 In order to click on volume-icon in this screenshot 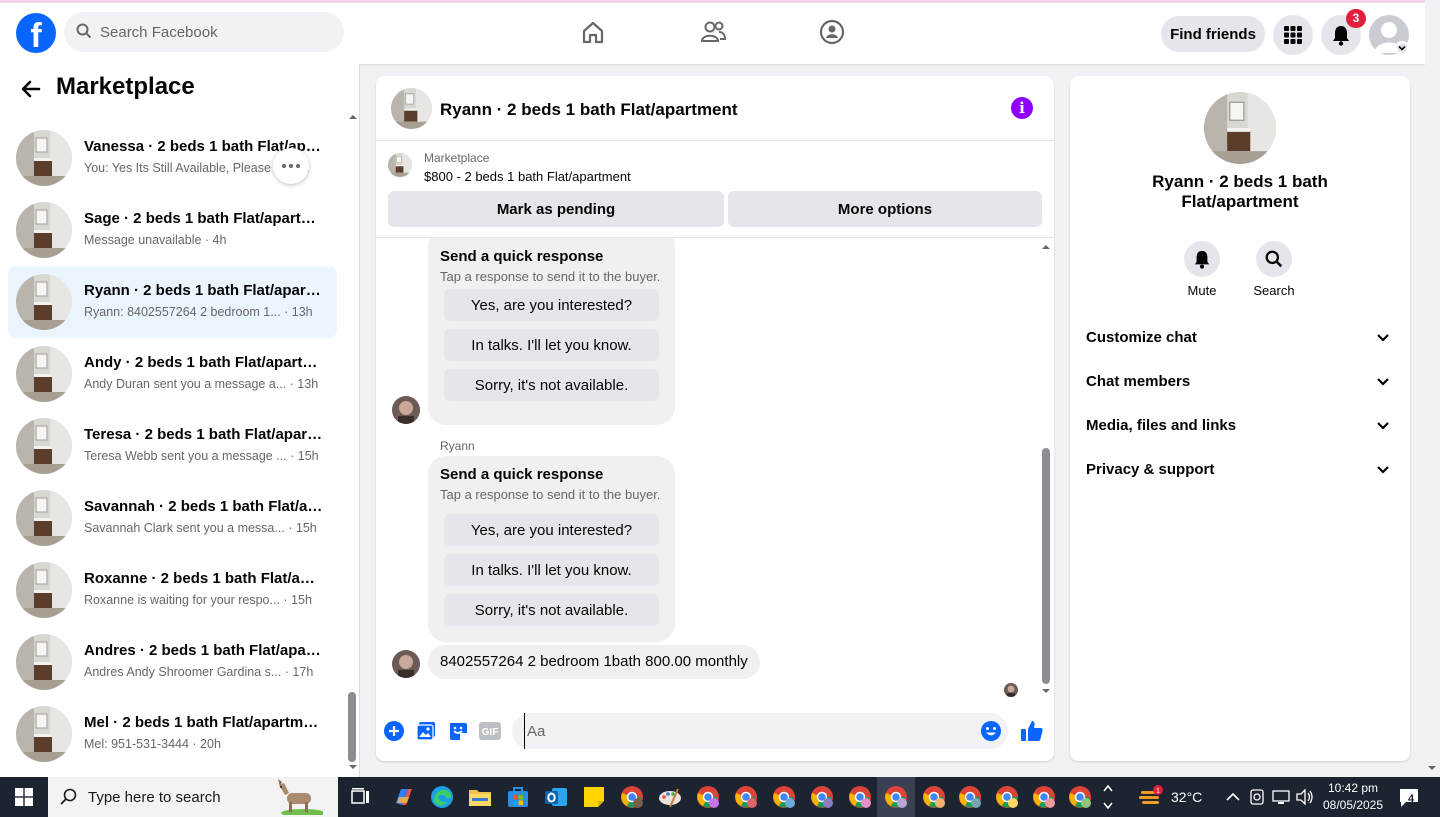, I will do `click(1305, 797)`.